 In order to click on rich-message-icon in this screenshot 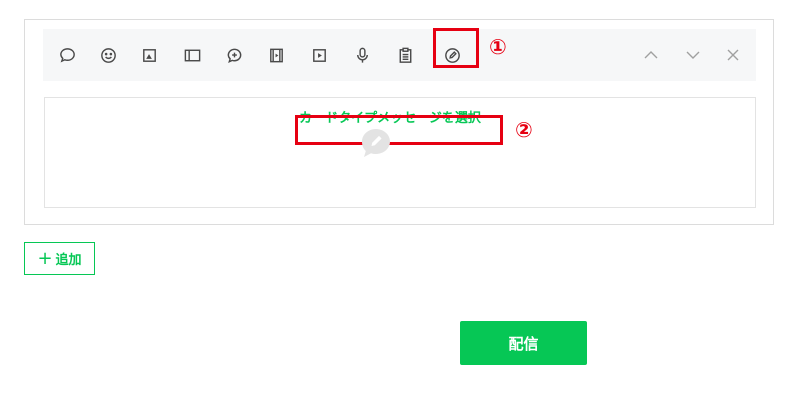, I will do `click(192, 55)`.